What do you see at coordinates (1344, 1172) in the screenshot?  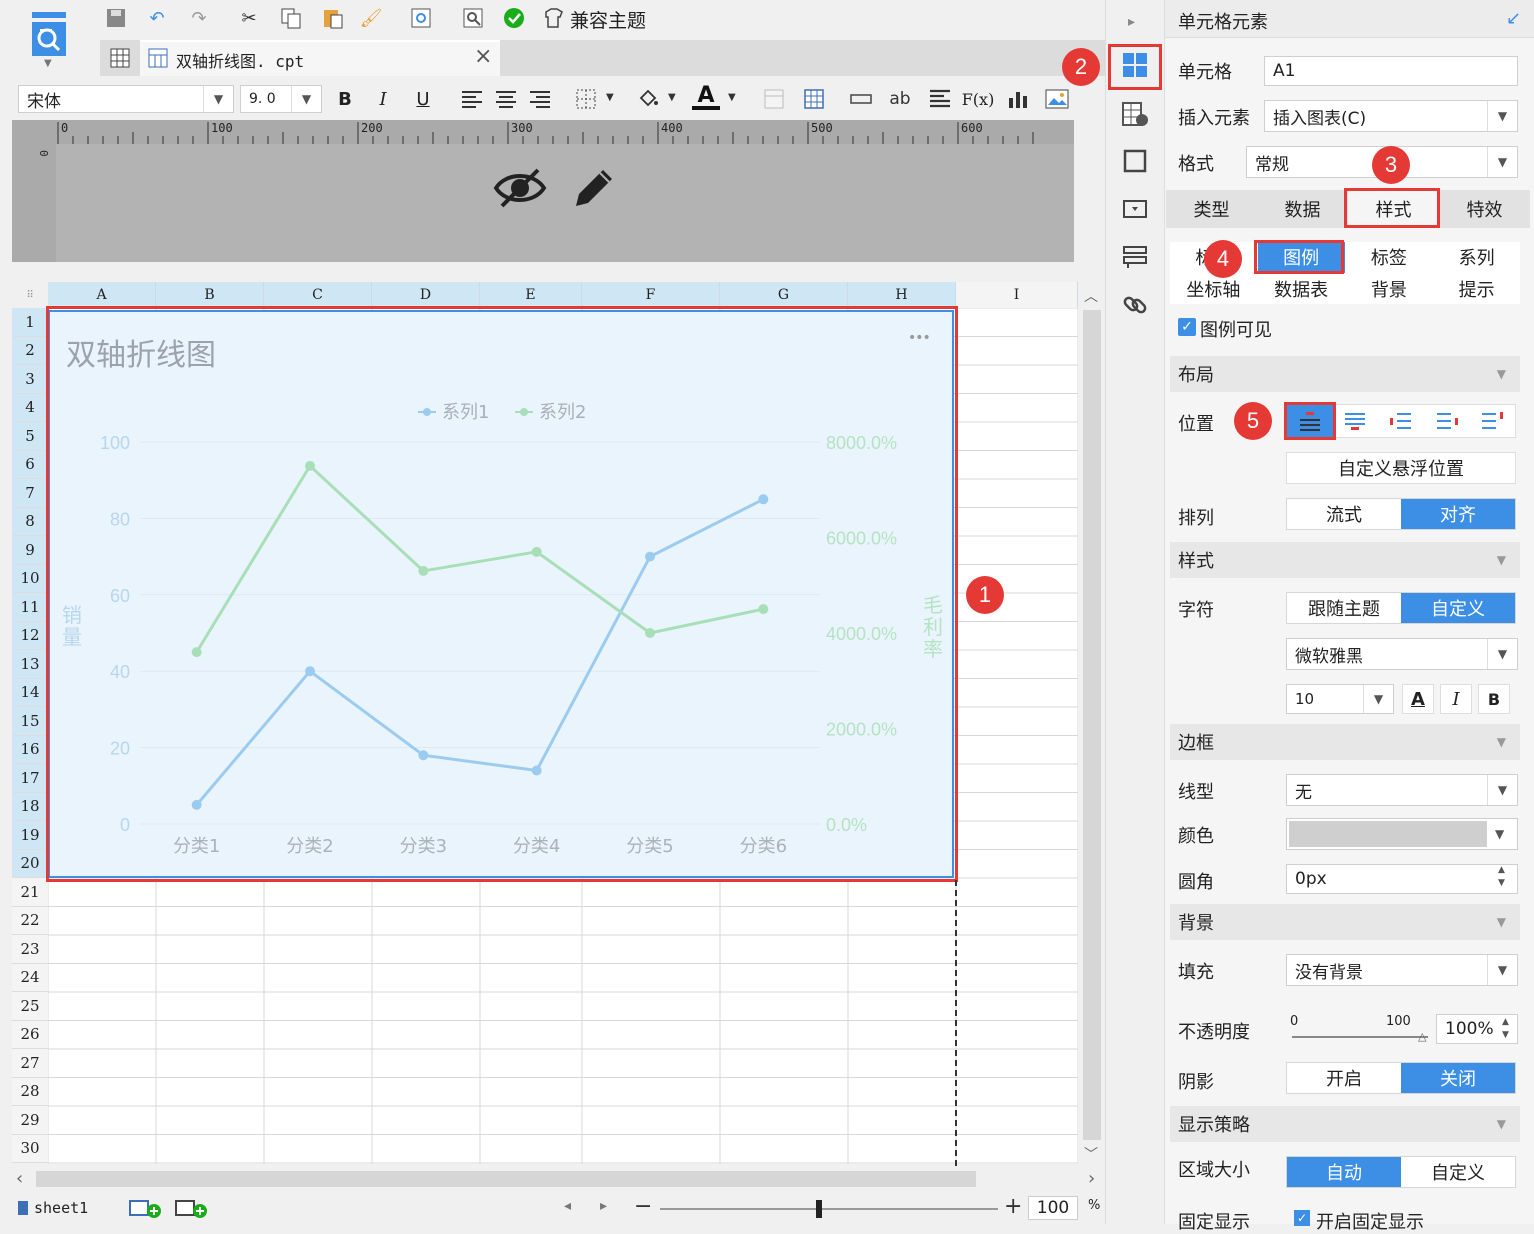 I see `area-auto: 自动` at bounding box center [1344, 1172].